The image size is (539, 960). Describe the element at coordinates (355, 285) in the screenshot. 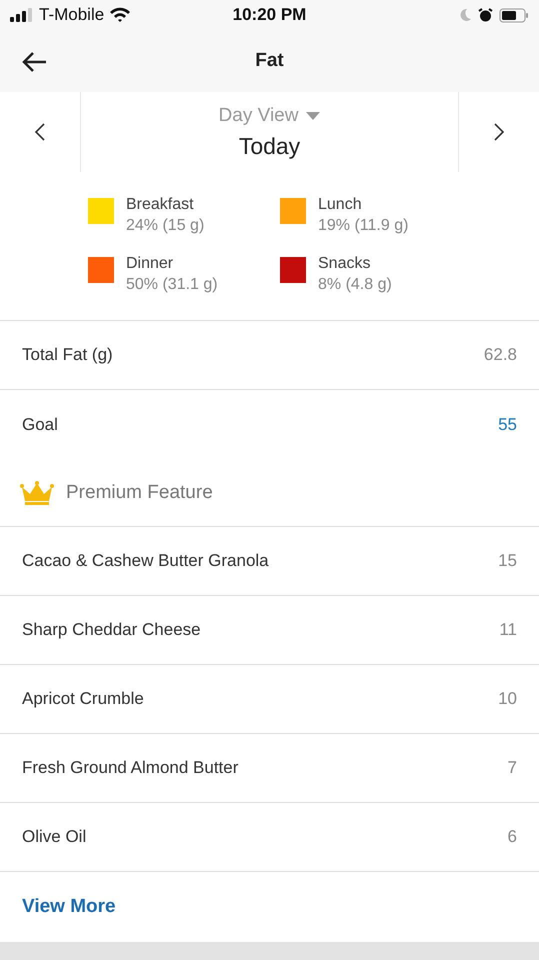

I see `meal-share: 8% (4.8 g)` at that location.